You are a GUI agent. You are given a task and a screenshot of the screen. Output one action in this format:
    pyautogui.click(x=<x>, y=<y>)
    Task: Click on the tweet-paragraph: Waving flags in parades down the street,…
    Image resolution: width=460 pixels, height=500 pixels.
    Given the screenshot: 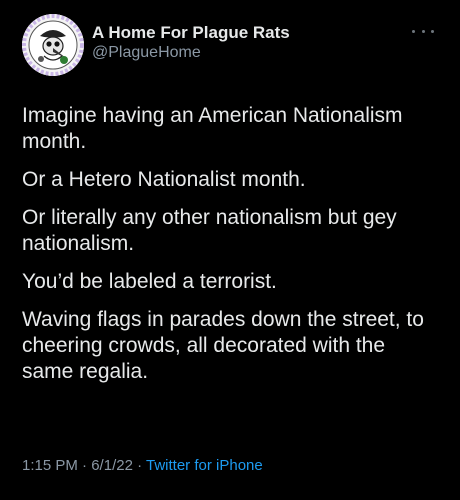 What is the action you would take?
    pyautogui.click(x=223, y=345)
    